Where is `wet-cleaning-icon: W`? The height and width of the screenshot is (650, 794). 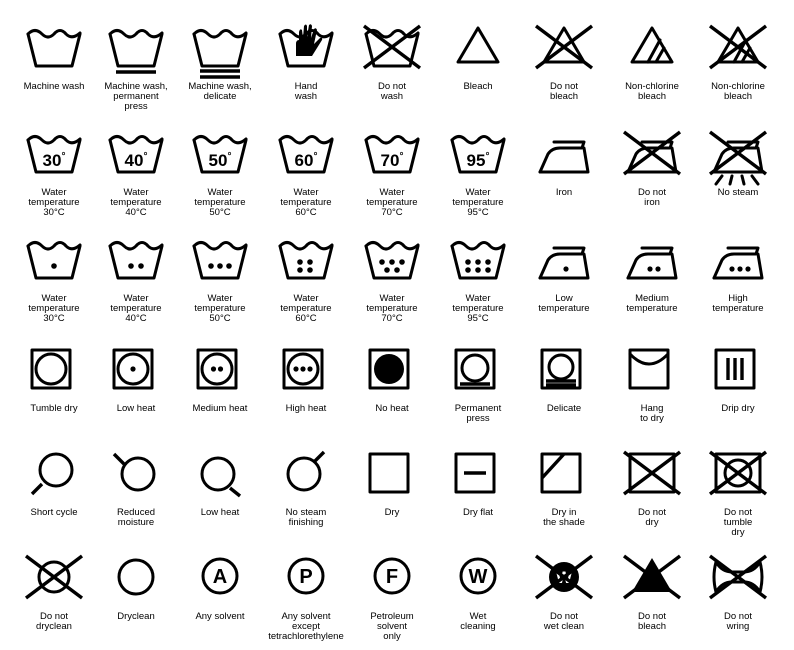
wet-cleaning-icon: W is located at coordinates (478, 580).